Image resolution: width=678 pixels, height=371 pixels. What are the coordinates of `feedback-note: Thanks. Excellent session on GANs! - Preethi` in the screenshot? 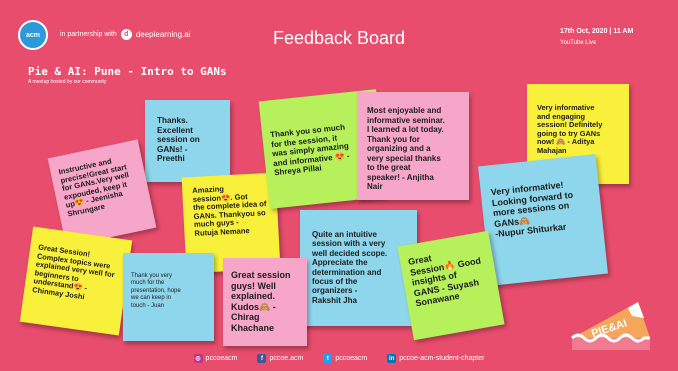 It's located at (187, 141).